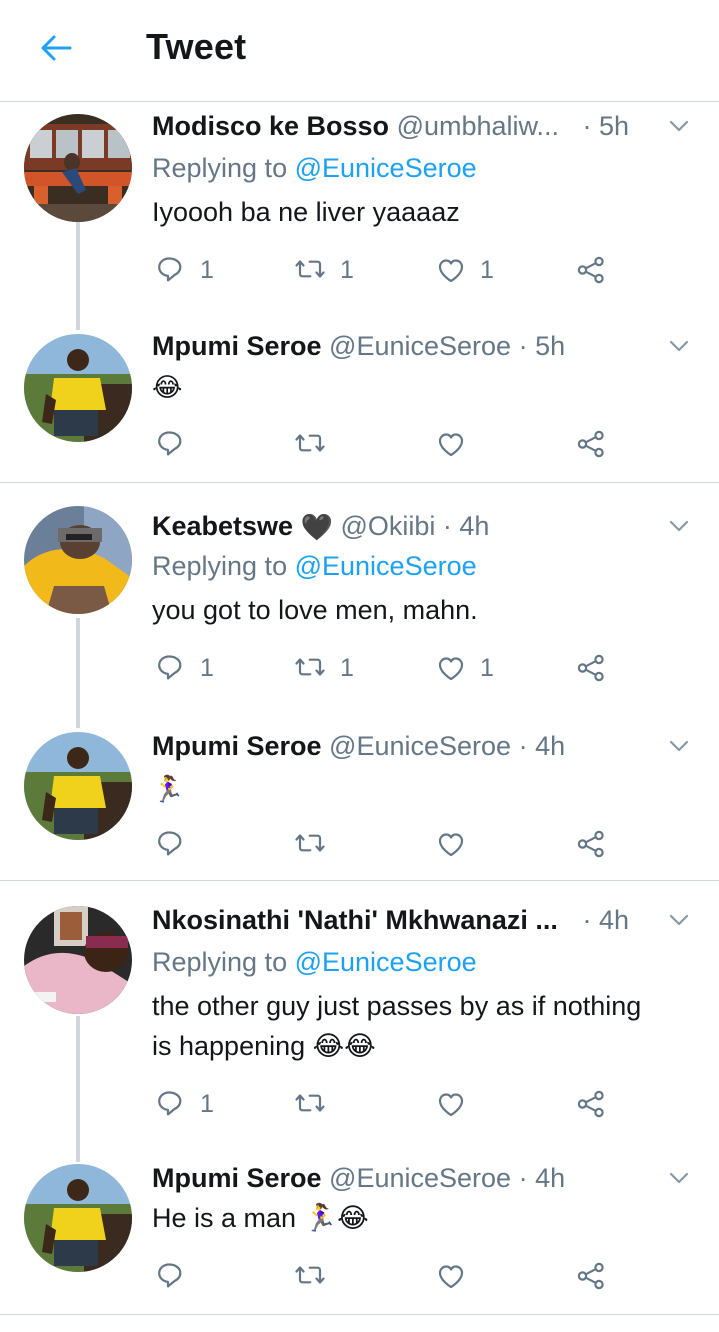  Describe the element at coordinates (222, 526) in the screenshot. I see `display-name: Keabetswe` at that location.